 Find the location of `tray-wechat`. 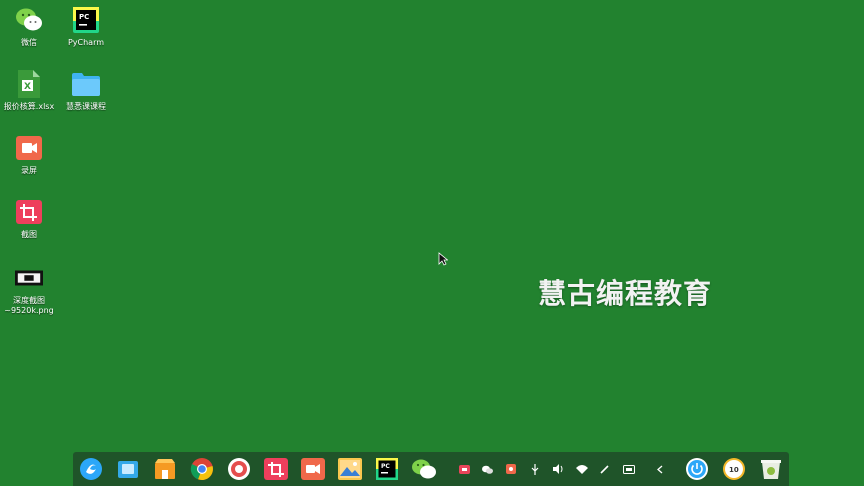

tray-wechat is located at coordinates (488, 469).